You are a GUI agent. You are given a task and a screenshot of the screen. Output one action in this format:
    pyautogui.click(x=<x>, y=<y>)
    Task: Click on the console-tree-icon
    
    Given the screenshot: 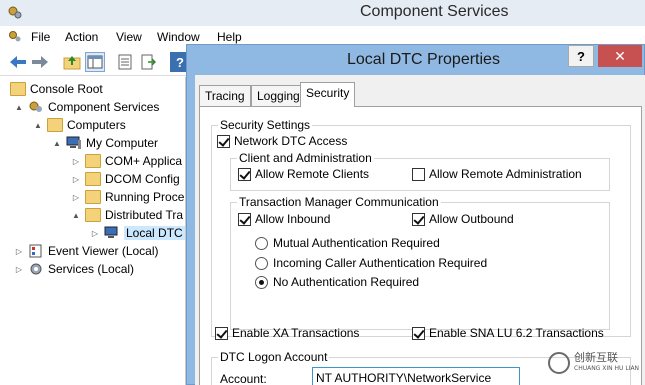 What is the action you would take?
    pyautogui.click(x=95, y=62)
    